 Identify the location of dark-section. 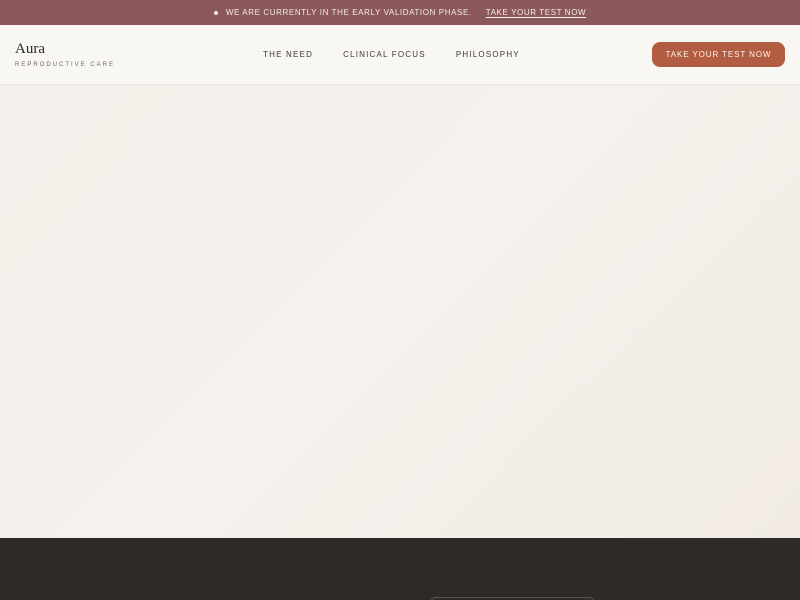
(400, 569).